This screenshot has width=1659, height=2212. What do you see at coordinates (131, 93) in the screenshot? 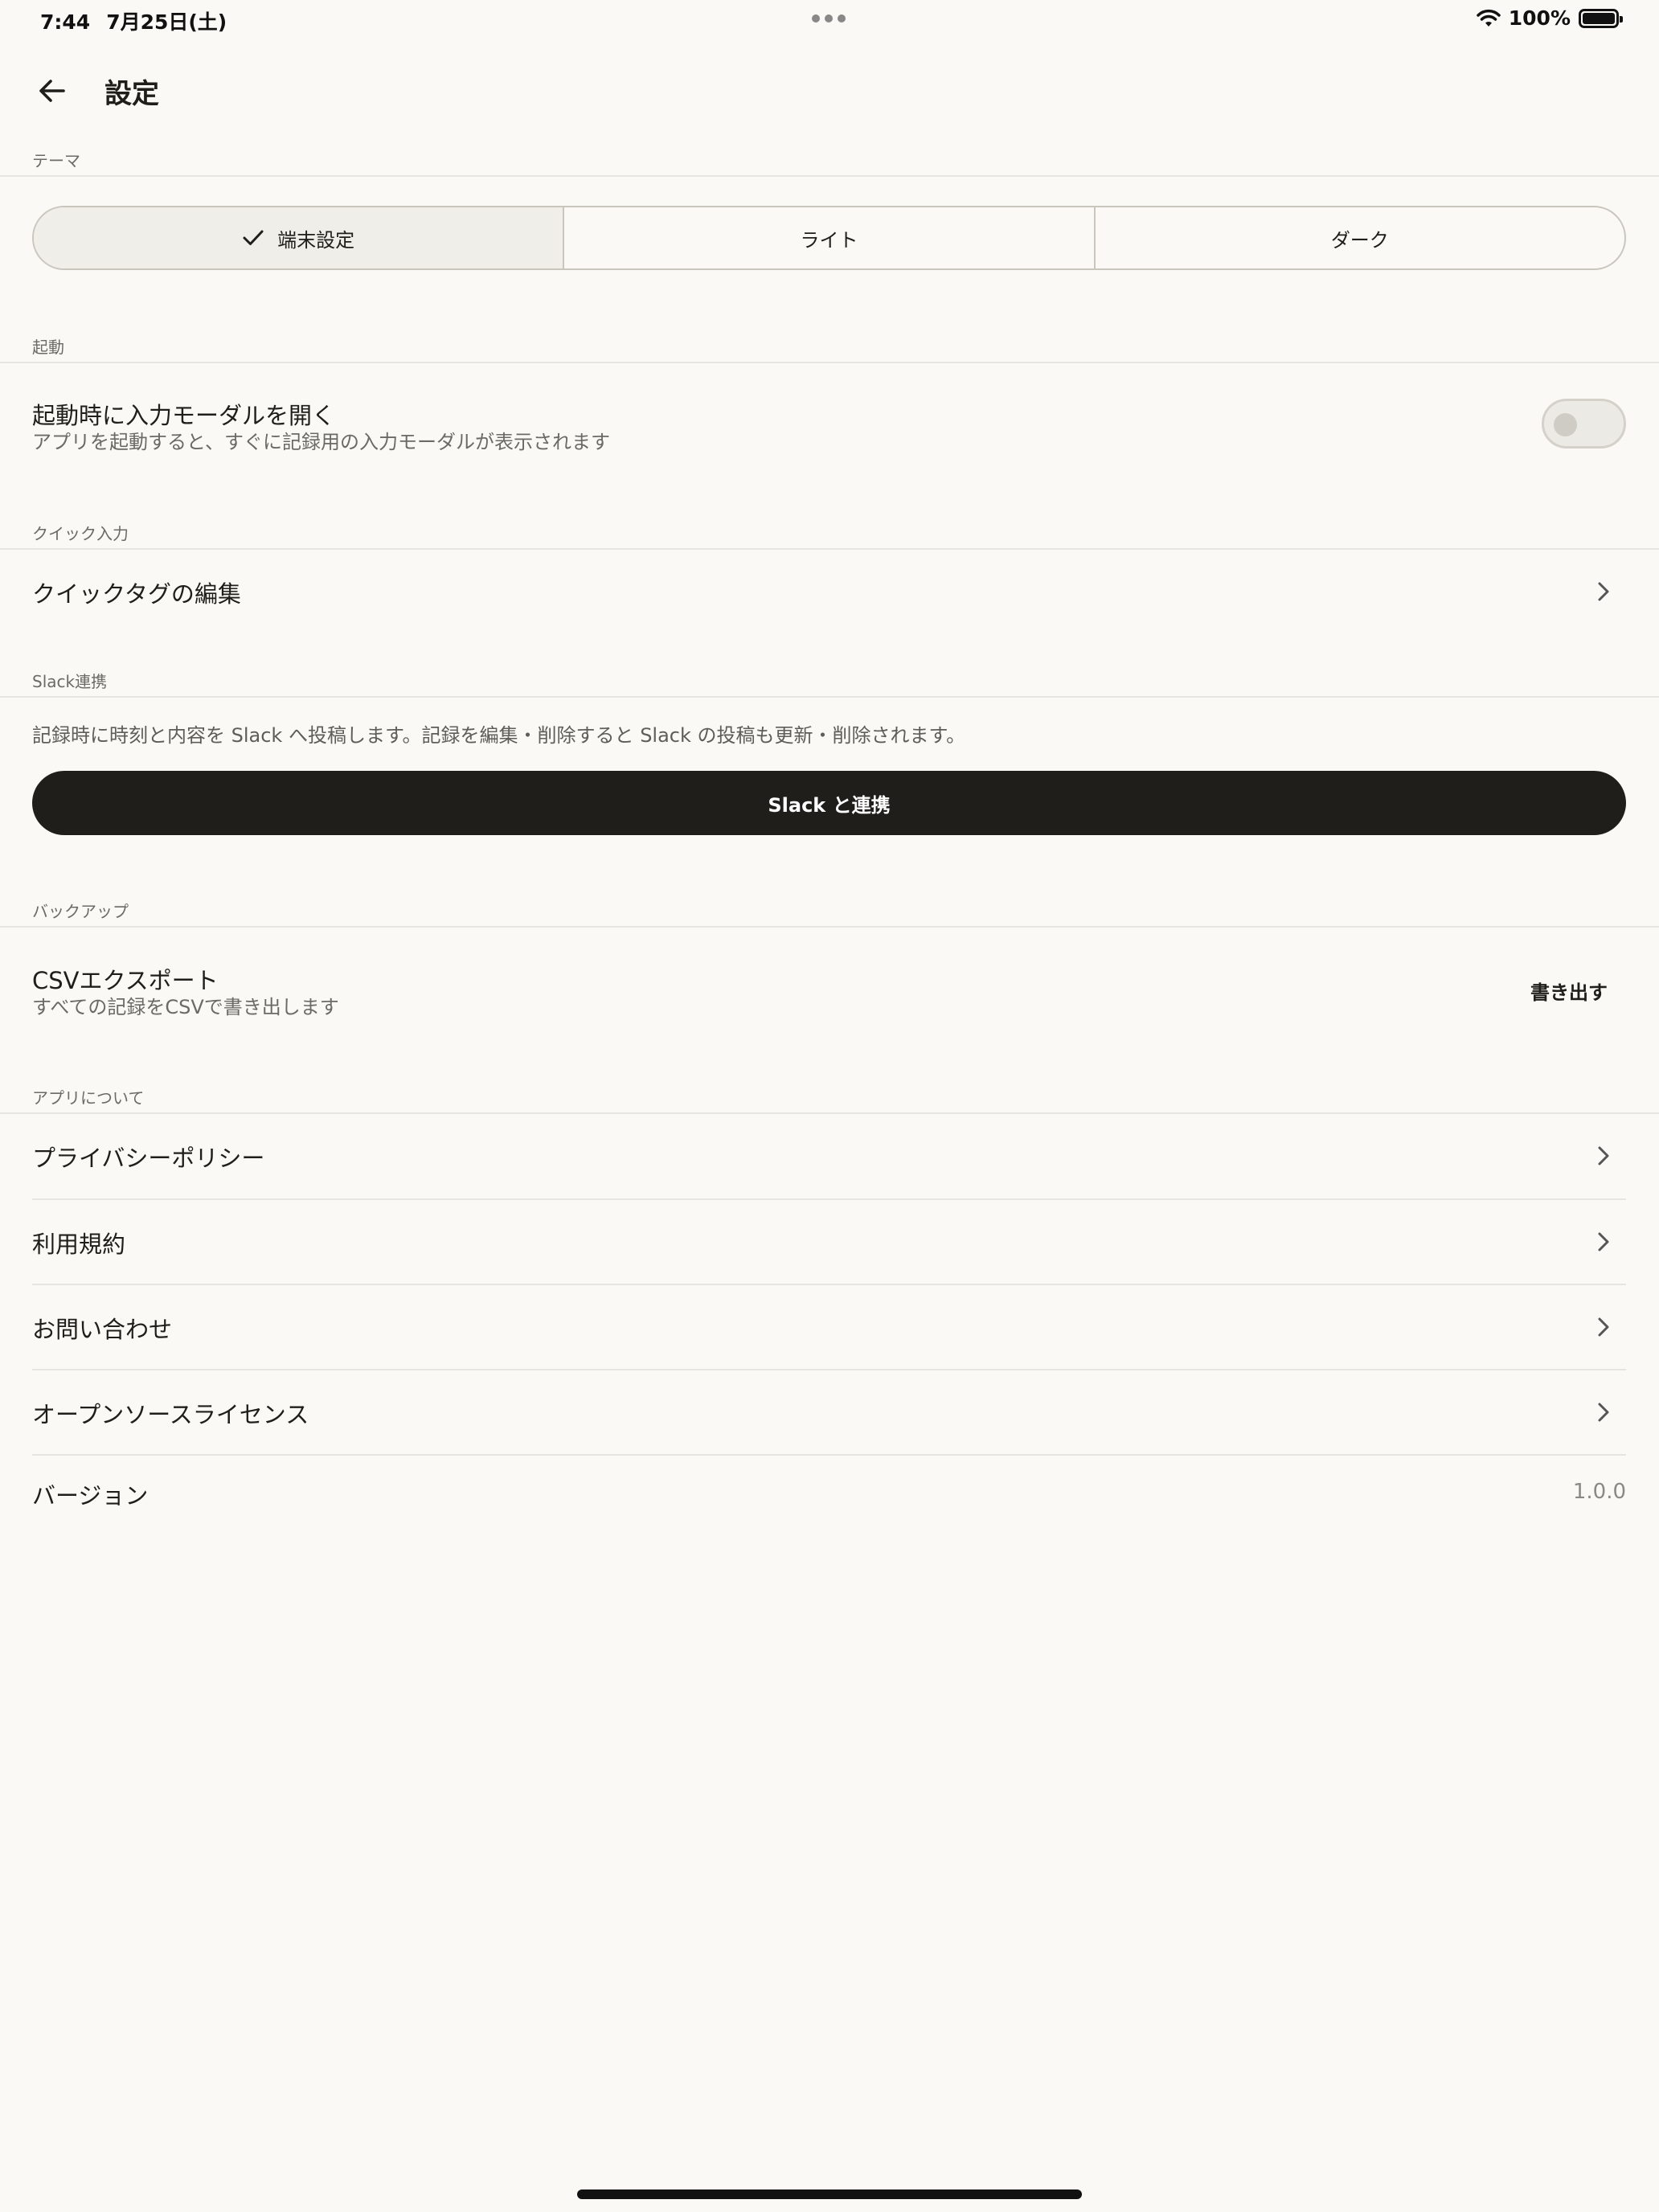
I see `page-title: 設定` at bounding box center [131, 93].